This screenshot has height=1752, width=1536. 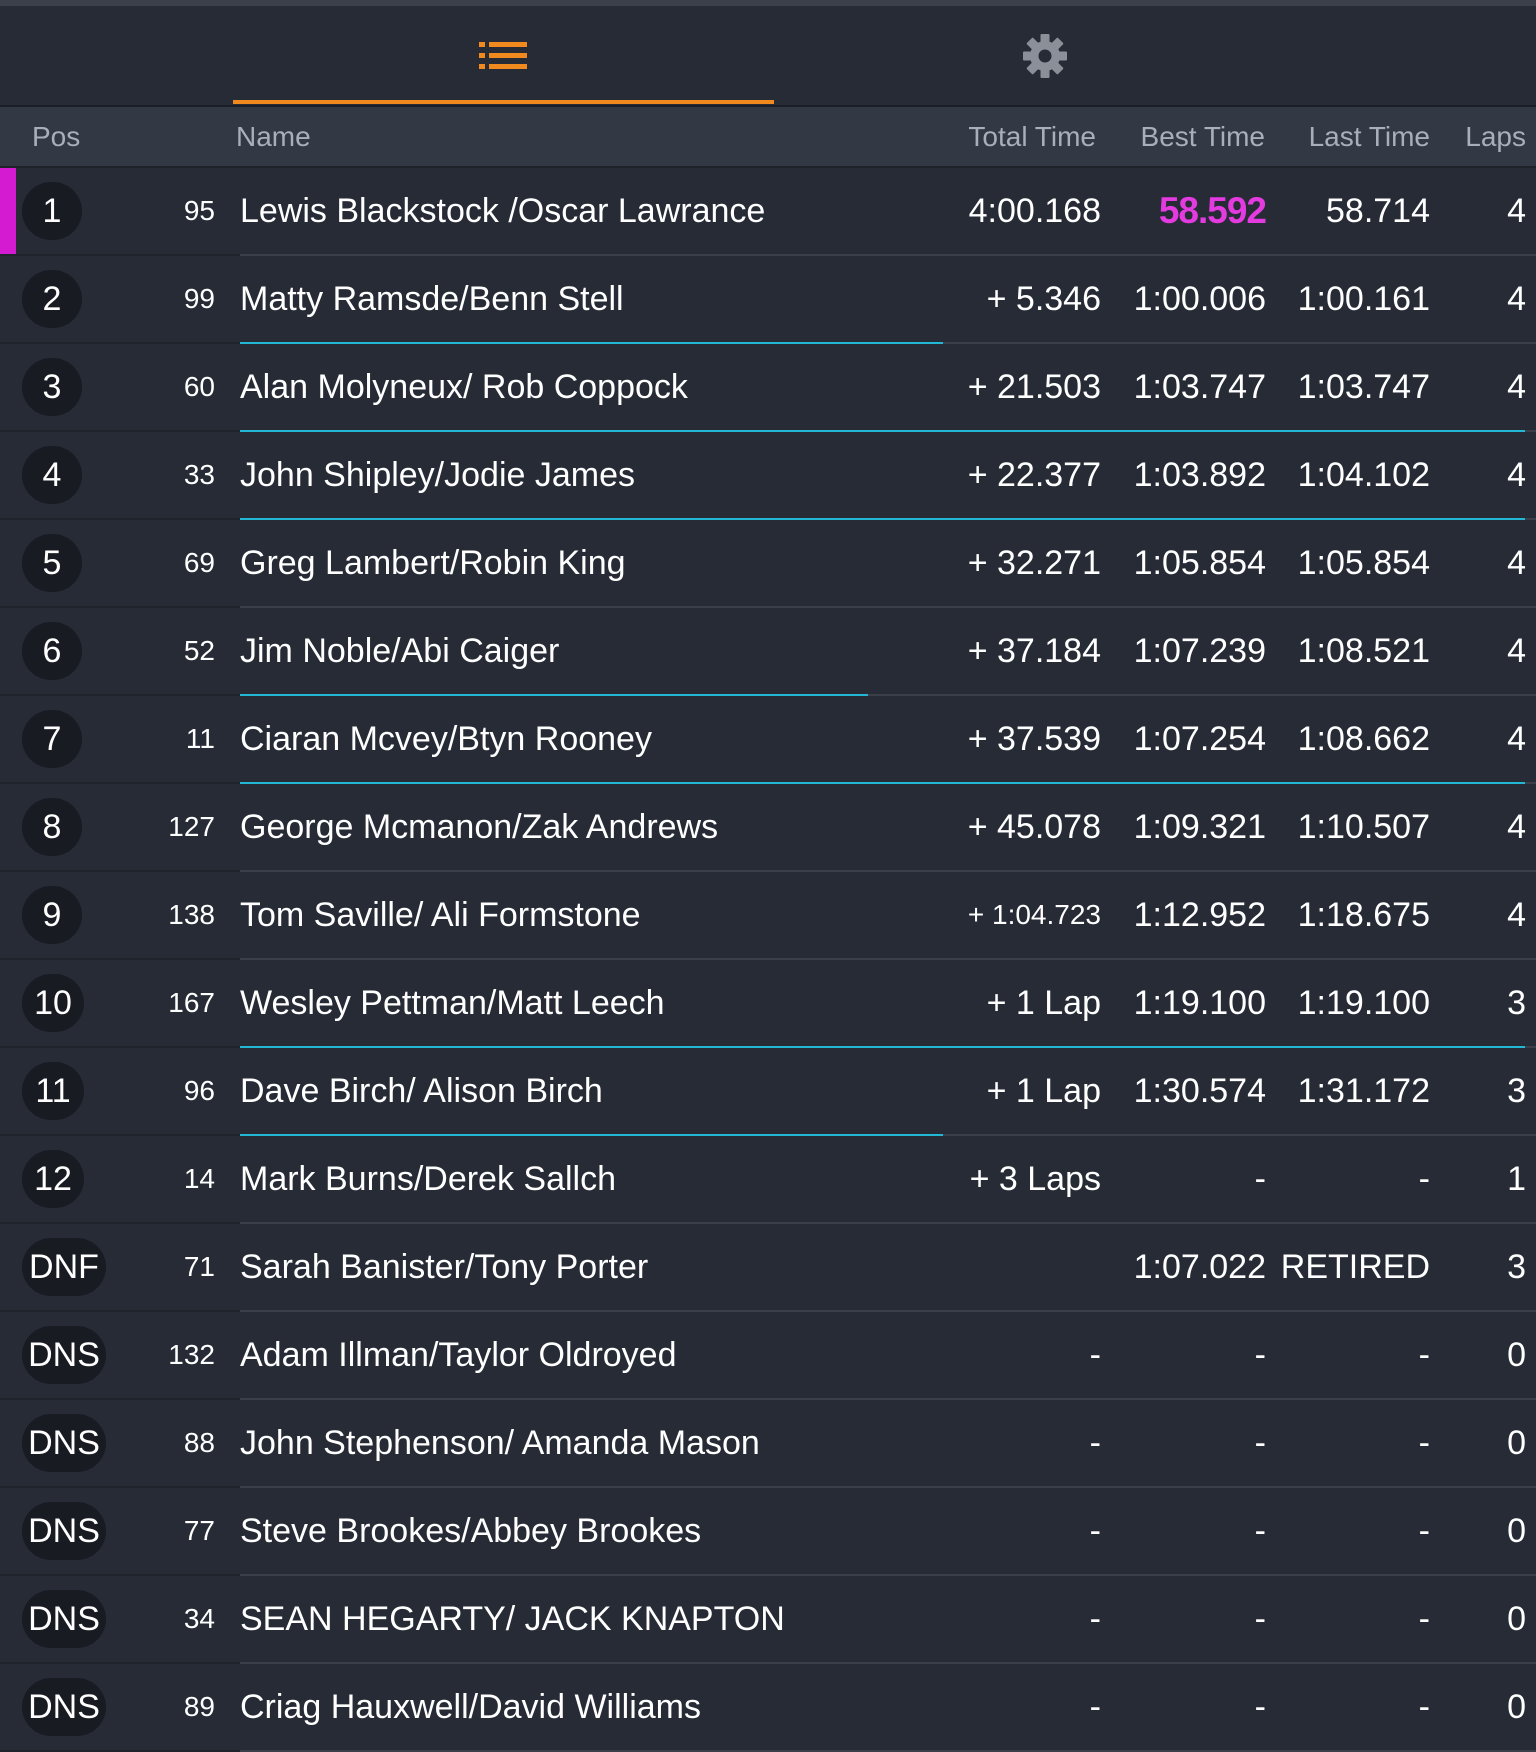 What do you see at coordinates (1363, 475) in the screenshot?
I see `last-time: 1:04.102` at bounding box center [1363, 475].